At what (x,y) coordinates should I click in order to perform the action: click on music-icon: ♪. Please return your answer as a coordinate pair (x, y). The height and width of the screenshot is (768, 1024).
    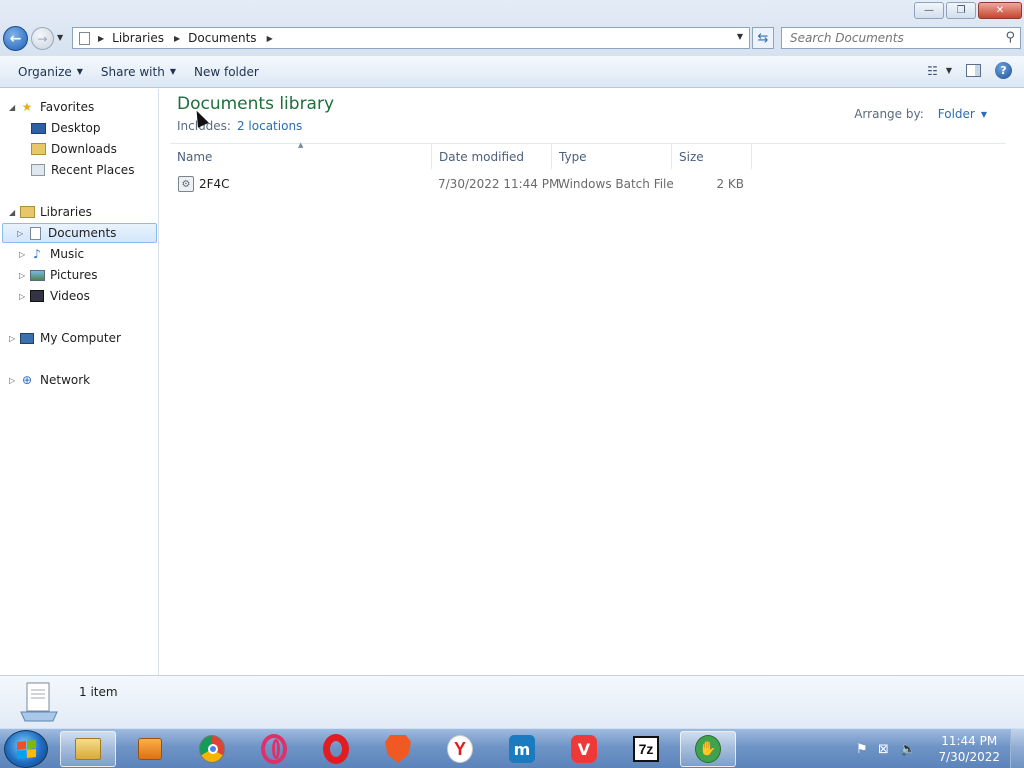
    Looking at the image, I should click on (37, 254).